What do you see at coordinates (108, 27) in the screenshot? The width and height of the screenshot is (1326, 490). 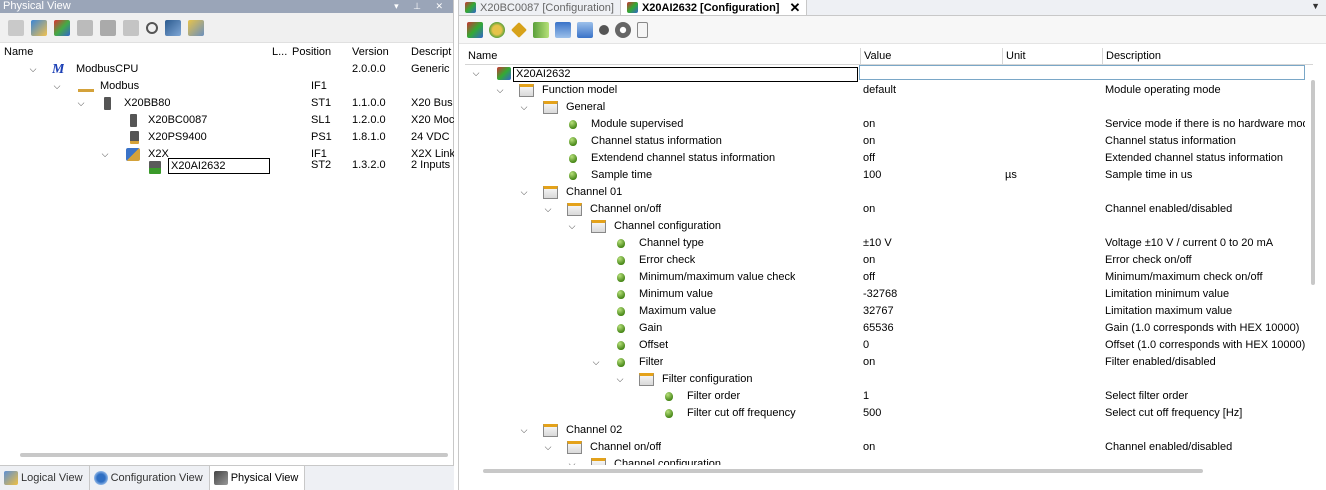 I see `system-configuration-icon` at bounding box center [108, 27].